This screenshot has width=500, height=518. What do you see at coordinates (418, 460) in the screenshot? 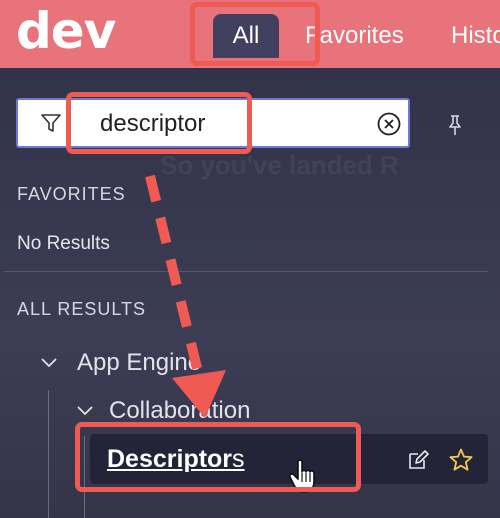
I see `edit-icon` at bounding box center [418, 460].